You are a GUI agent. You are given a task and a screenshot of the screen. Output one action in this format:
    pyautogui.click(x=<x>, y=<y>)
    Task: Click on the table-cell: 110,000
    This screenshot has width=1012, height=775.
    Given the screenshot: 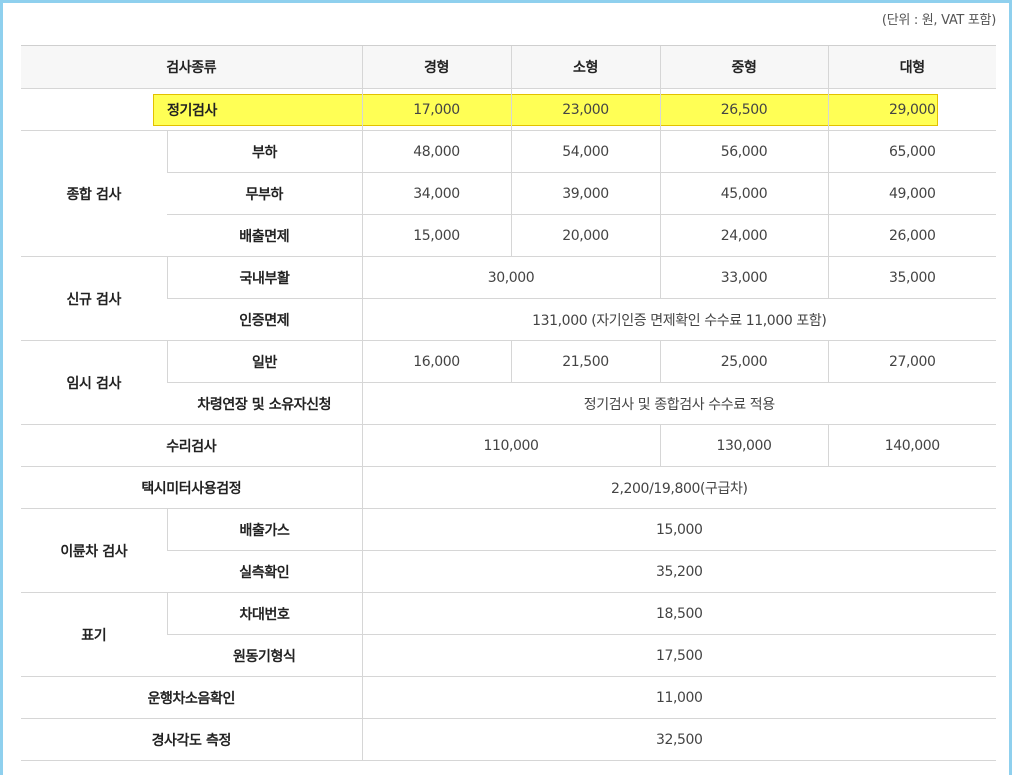 What is the action you would take?
    pyautogui.click(x=511, y=445)
    